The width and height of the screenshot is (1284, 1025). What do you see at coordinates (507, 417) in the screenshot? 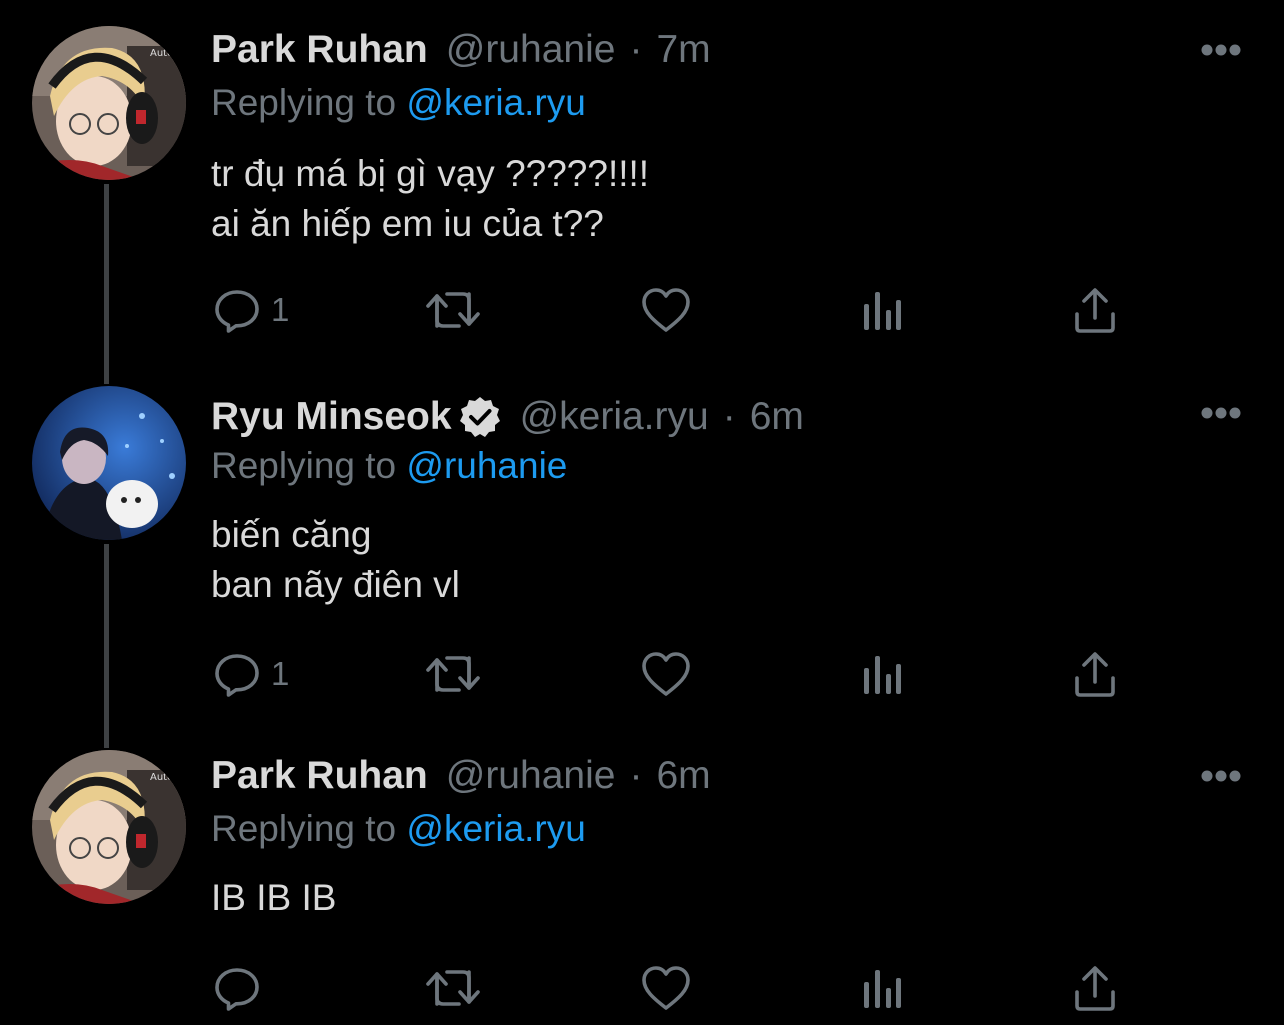
I see `tweet-header: Ryu Minseok @keria.ryu · 6m` at bounding box center [507, 417].